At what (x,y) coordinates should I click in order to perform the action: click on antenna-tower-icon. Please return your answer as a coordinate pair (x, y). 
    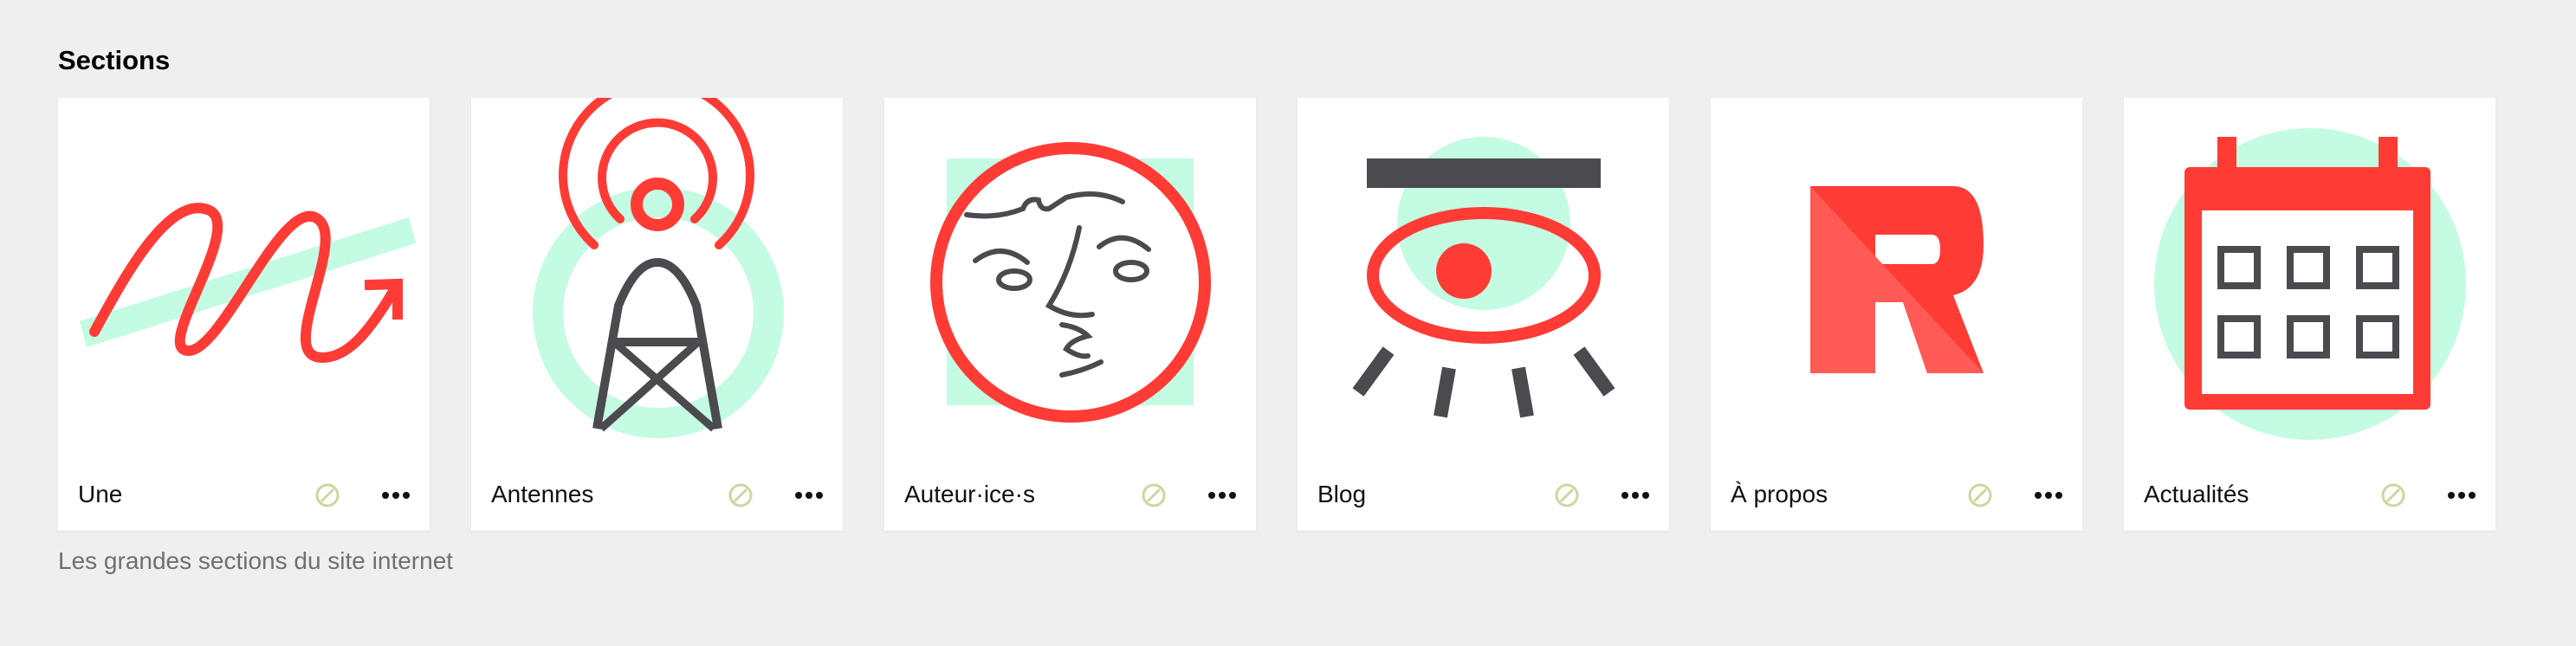
    Looking at the image, I should click on (657, 280).